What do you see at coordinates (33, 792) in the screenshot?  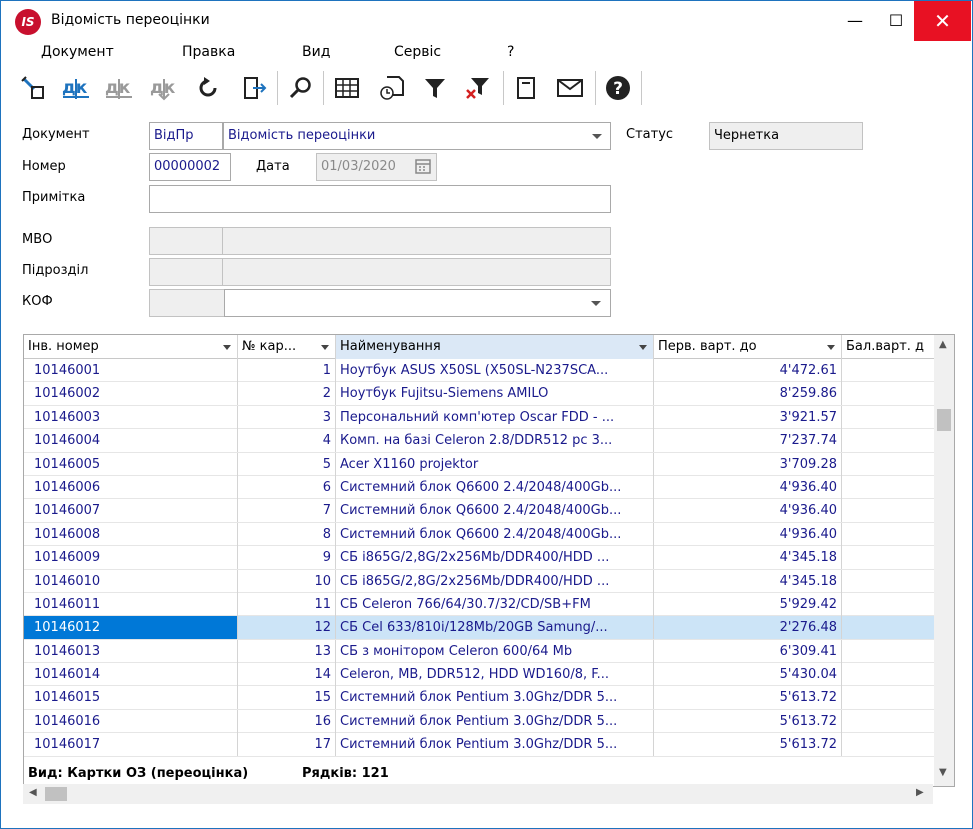 I see `scroll-left-icon: ◀` at bounding box center [33, 792].